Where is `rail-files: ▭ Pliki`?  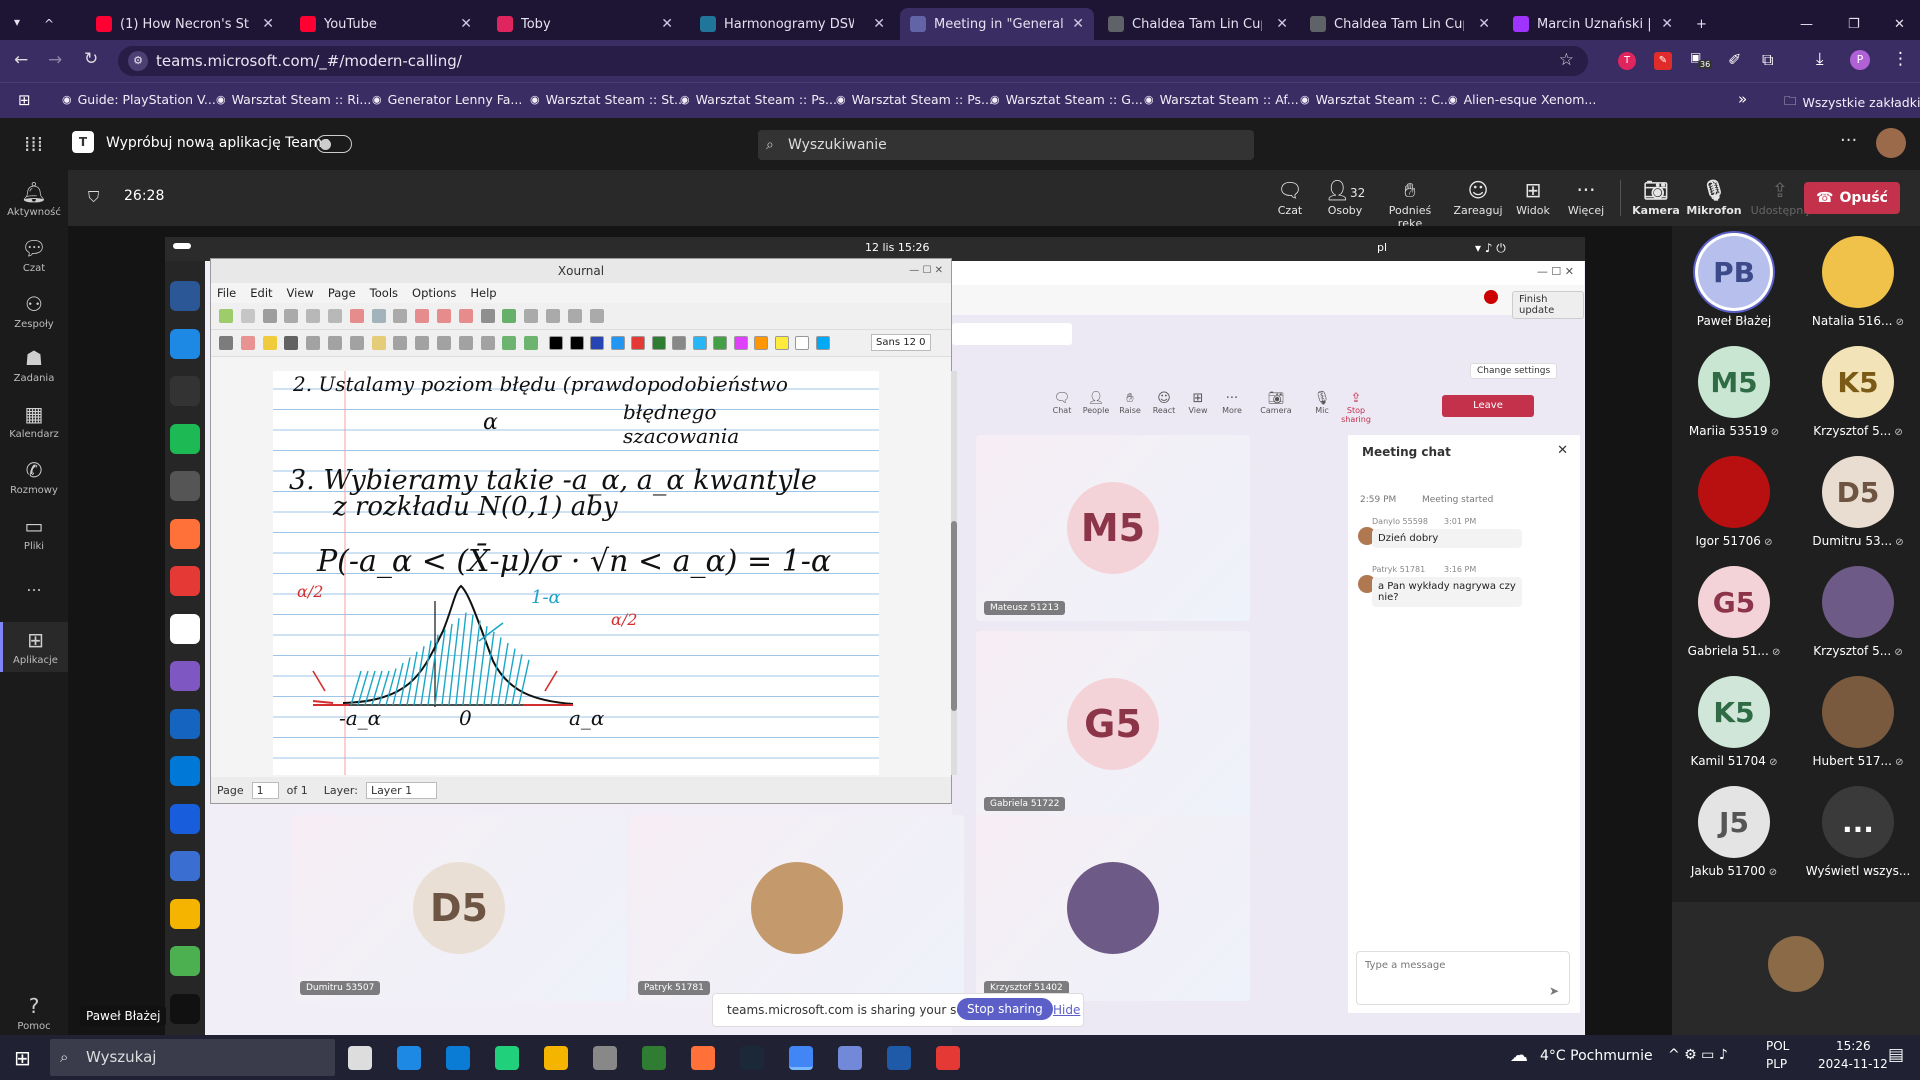 rail-files: ▭ Pliki is located at coordinates (34, 533).